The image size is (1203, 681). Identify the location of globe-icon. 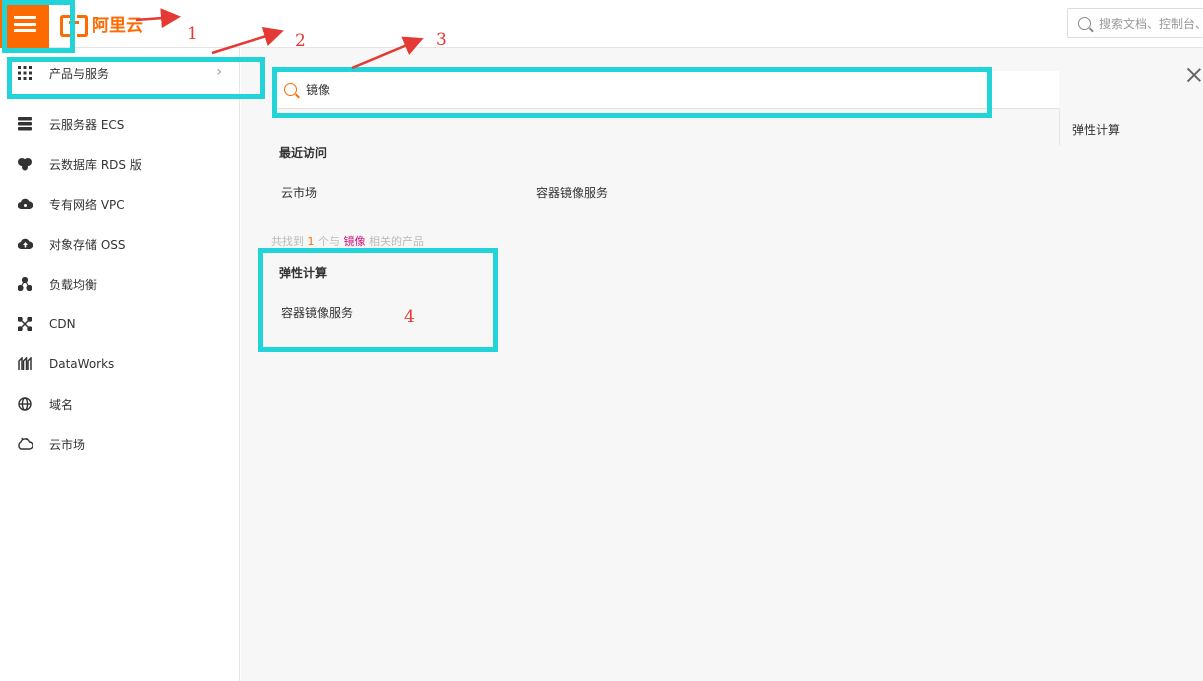
(25, 404).